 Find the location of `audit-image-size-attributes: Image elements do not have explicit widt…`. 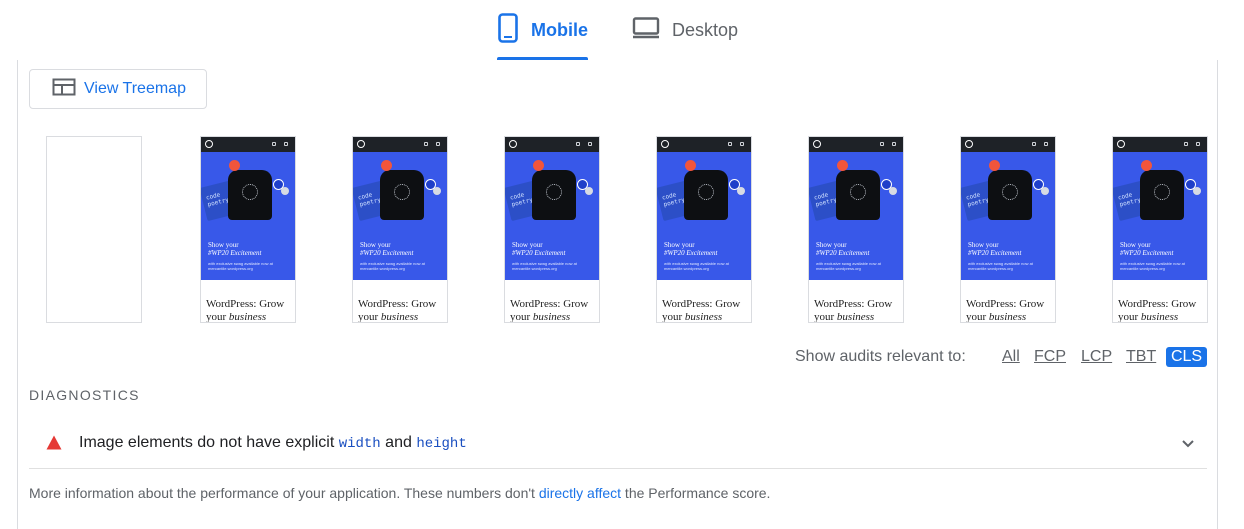

audit-image-size-attributes: Image elements do not have explicit widt… is located at coordinates (618, 444).